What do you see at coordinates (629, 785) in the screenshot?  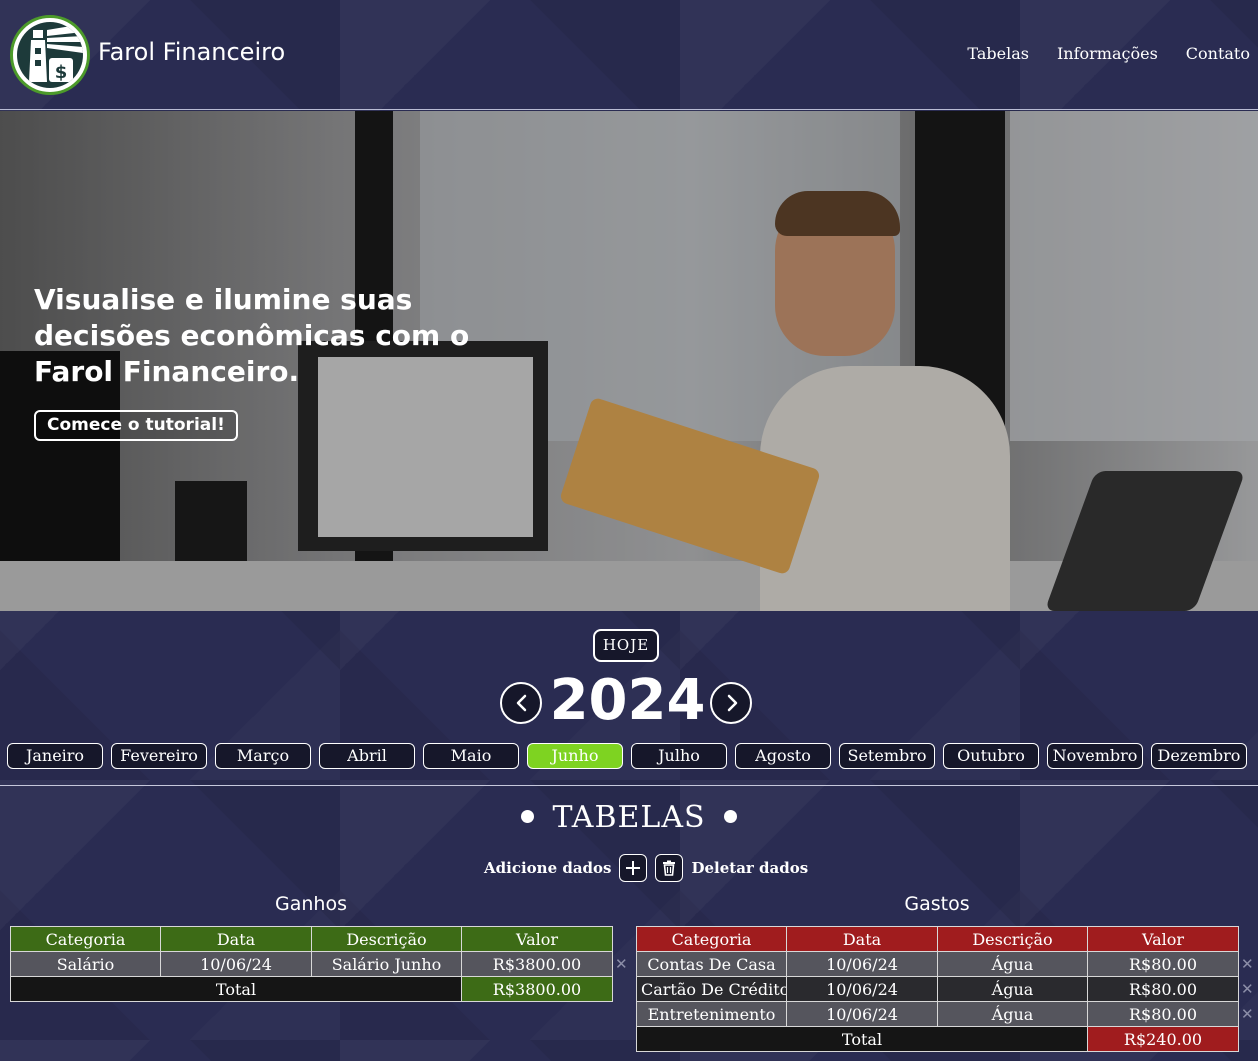 I see `section-divider` at bounding box center [629, 785].